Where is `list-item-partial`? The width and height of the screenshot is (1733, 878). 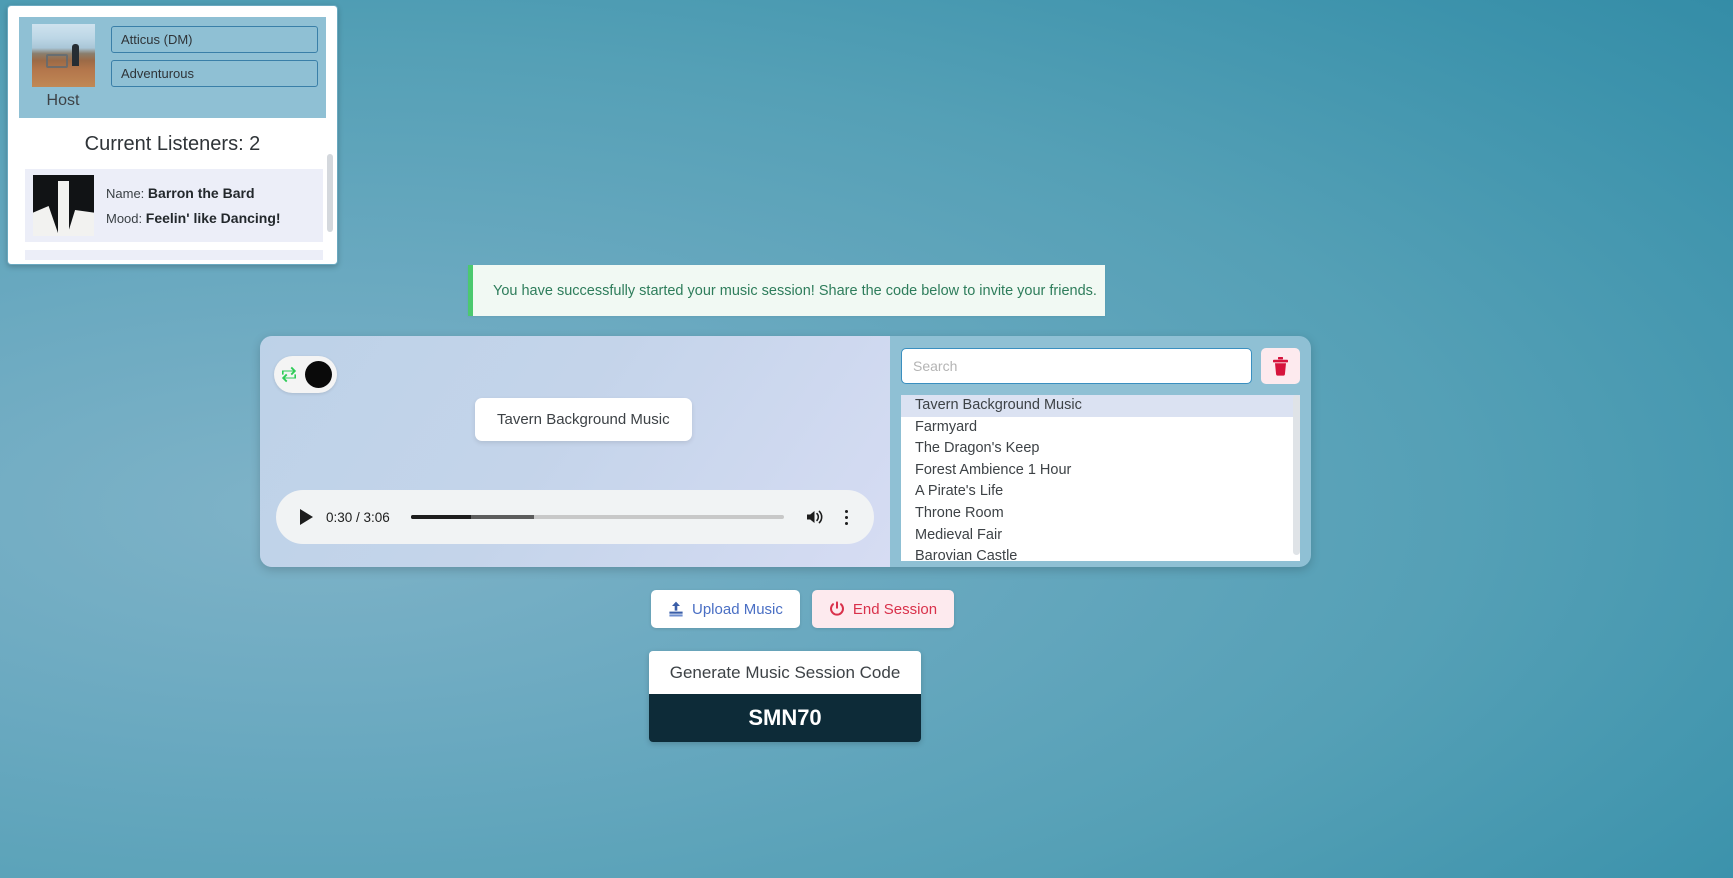
list-item-partial is located at coordinates (174, 255).